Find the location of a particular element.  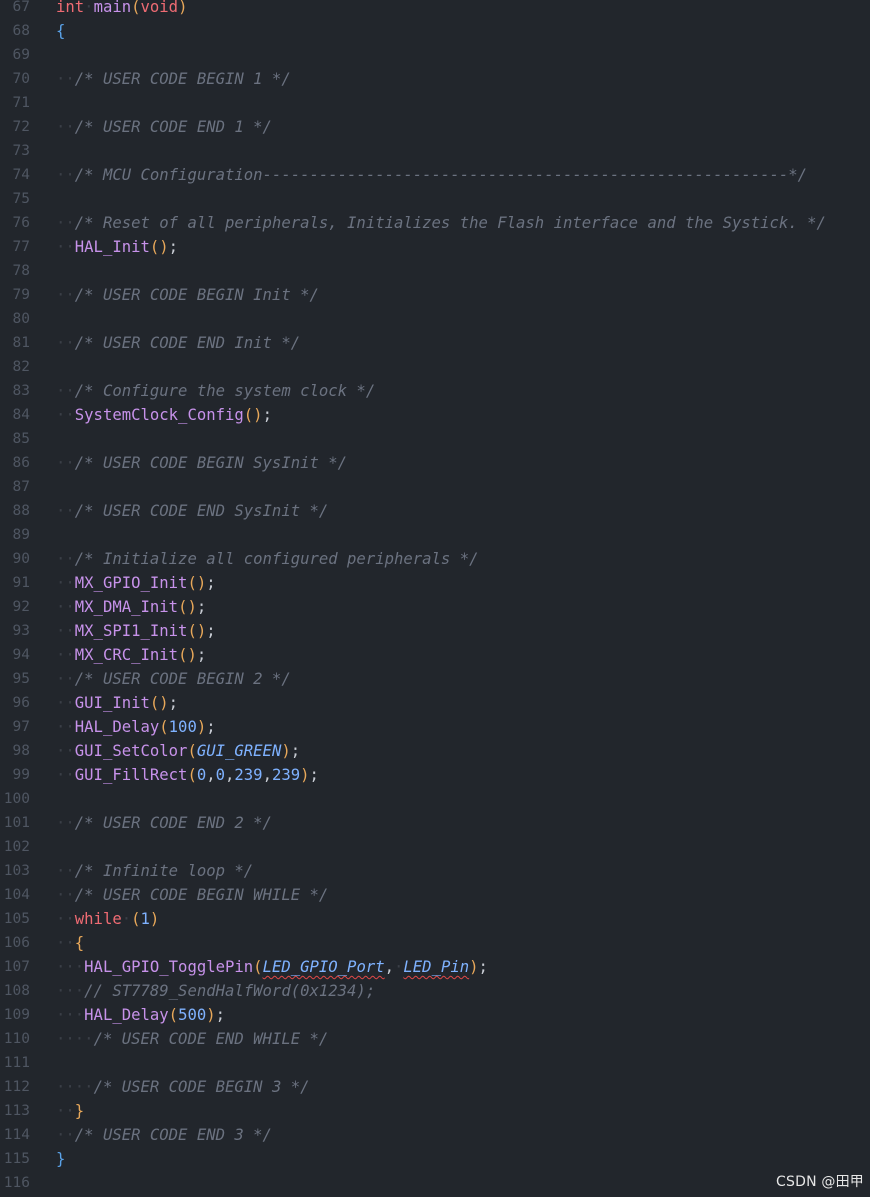

code-line: 111 is located at coordinates (435, 1063).